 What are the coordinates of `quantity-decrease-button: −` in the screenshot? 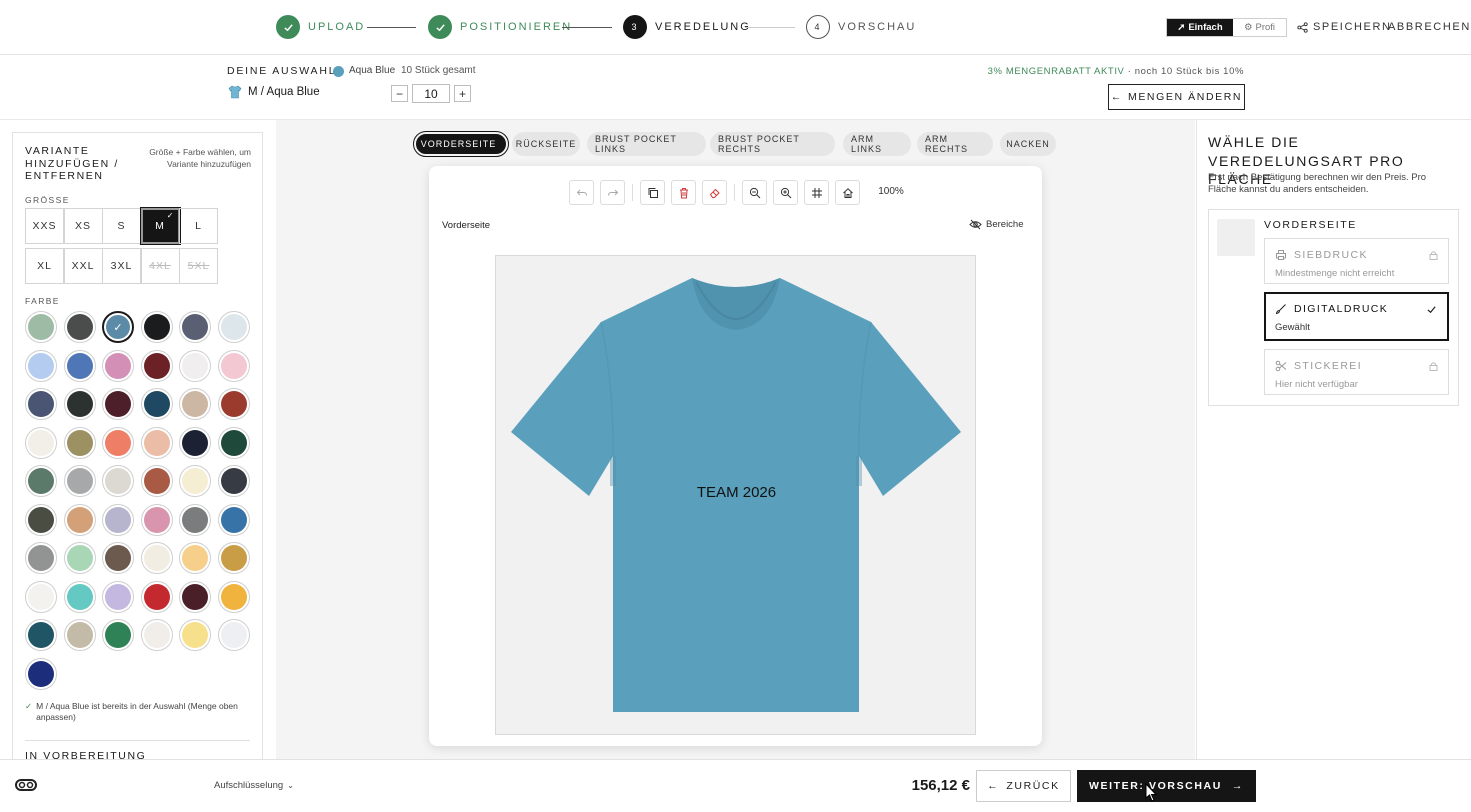 It's located at (399, 93).